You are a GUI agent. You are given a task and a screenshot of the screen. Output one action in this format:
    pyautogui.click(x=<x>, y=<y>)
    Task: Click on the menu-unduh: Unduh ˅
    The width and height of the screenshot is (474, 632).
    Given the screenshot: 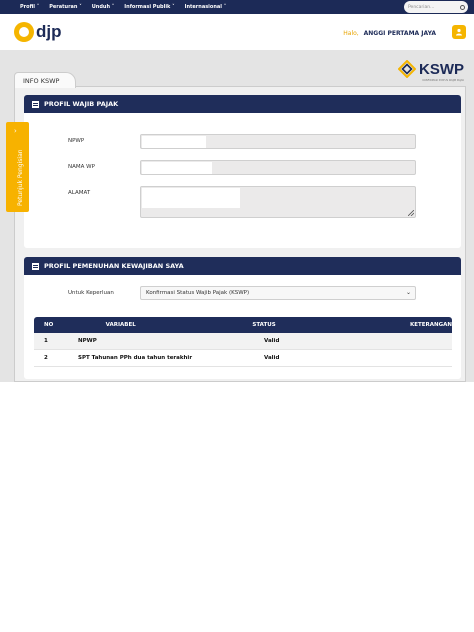 What is the action you would take?
    pyautogui.click(x=103, y=7)
    